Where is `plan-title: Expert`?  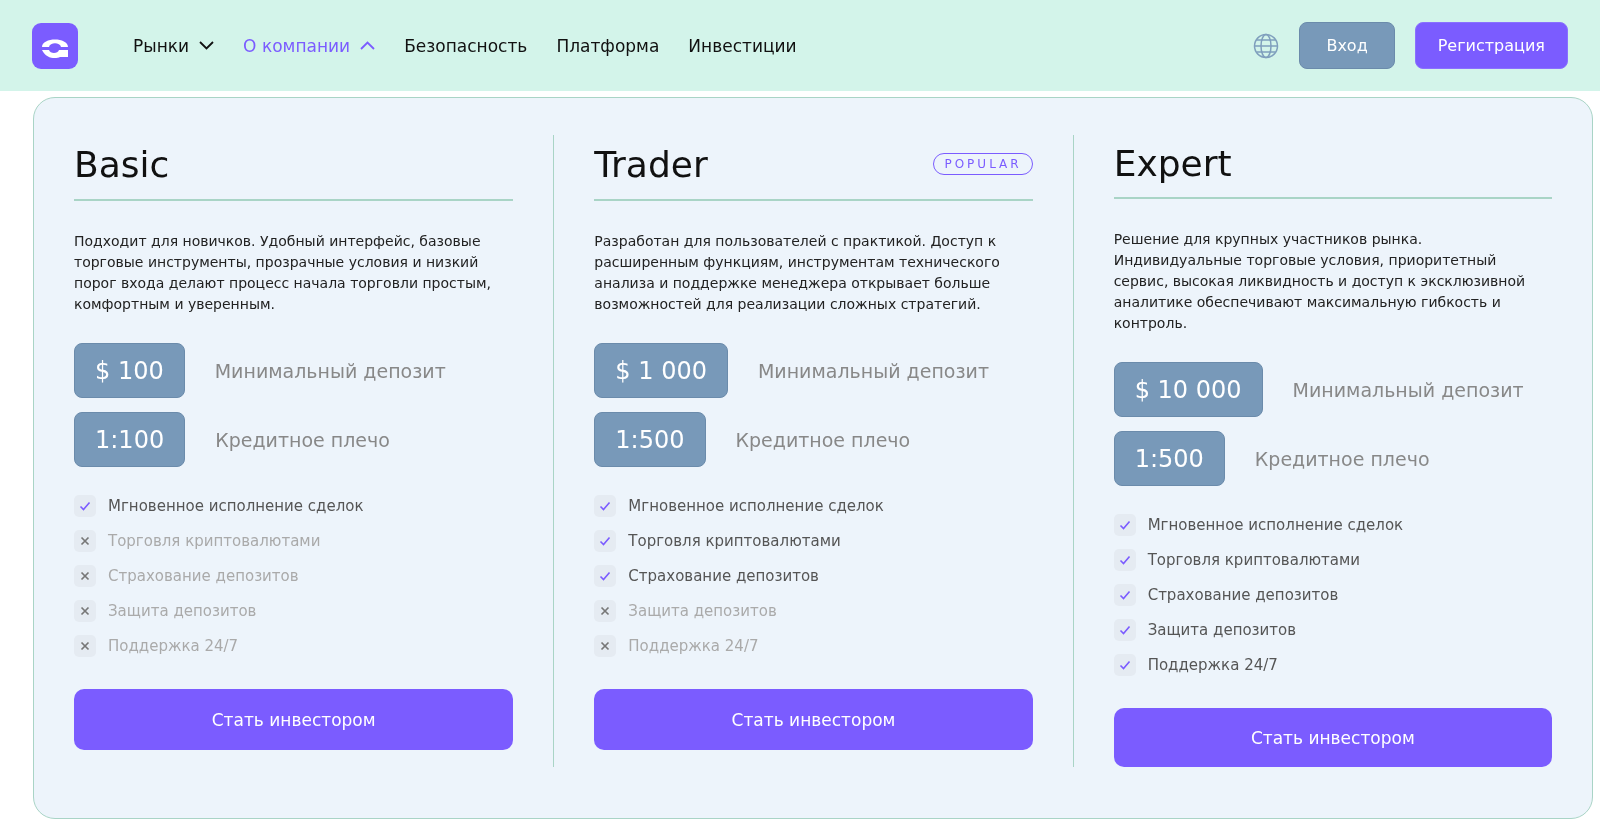
plan-title: Expert is located at coordinates (1172, 163).